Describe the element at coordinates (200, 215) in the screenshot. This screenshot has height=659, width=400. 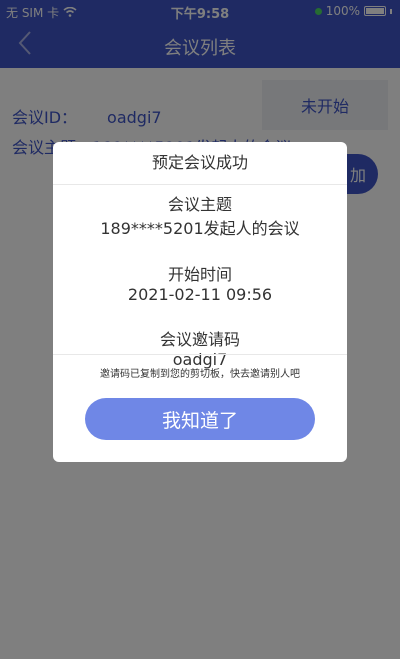
I see `topic-block: 会议主题 189****5201发起人的会议` at that location.